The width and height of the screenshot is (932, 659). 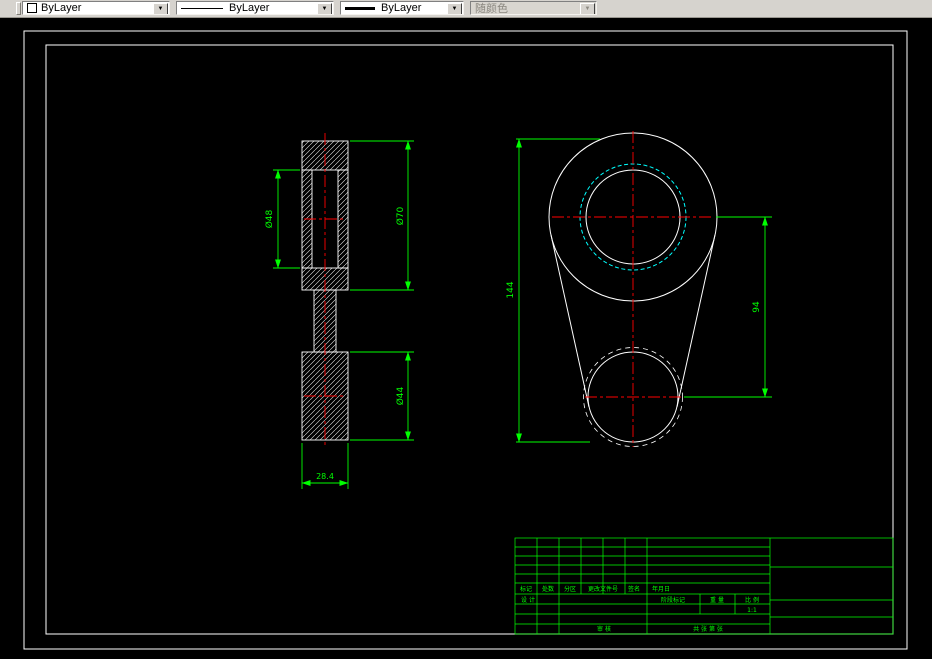 What do you see at coordinates (32, 8) in the screenshot?
I see `color-swatch-icon` at bounding box center [32, 8].